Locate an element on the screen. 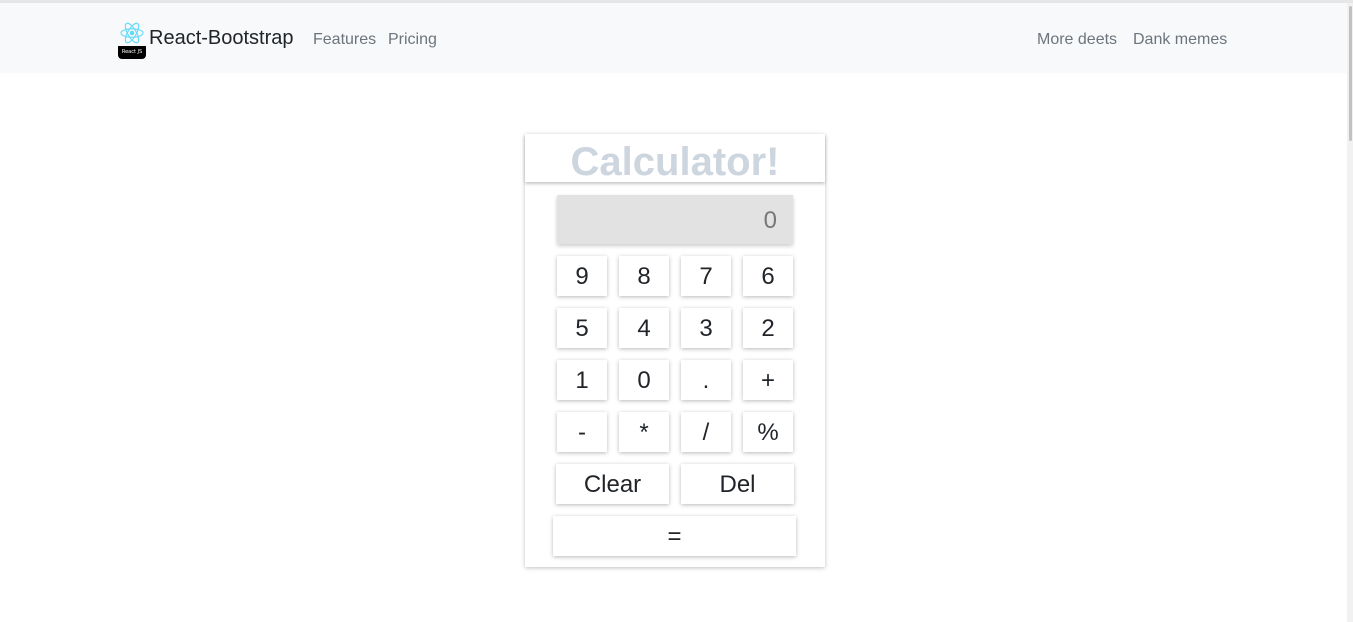 The width and height of the screenshot is (1353, 622). key-7: 7 is located at coordinates (706, 276).